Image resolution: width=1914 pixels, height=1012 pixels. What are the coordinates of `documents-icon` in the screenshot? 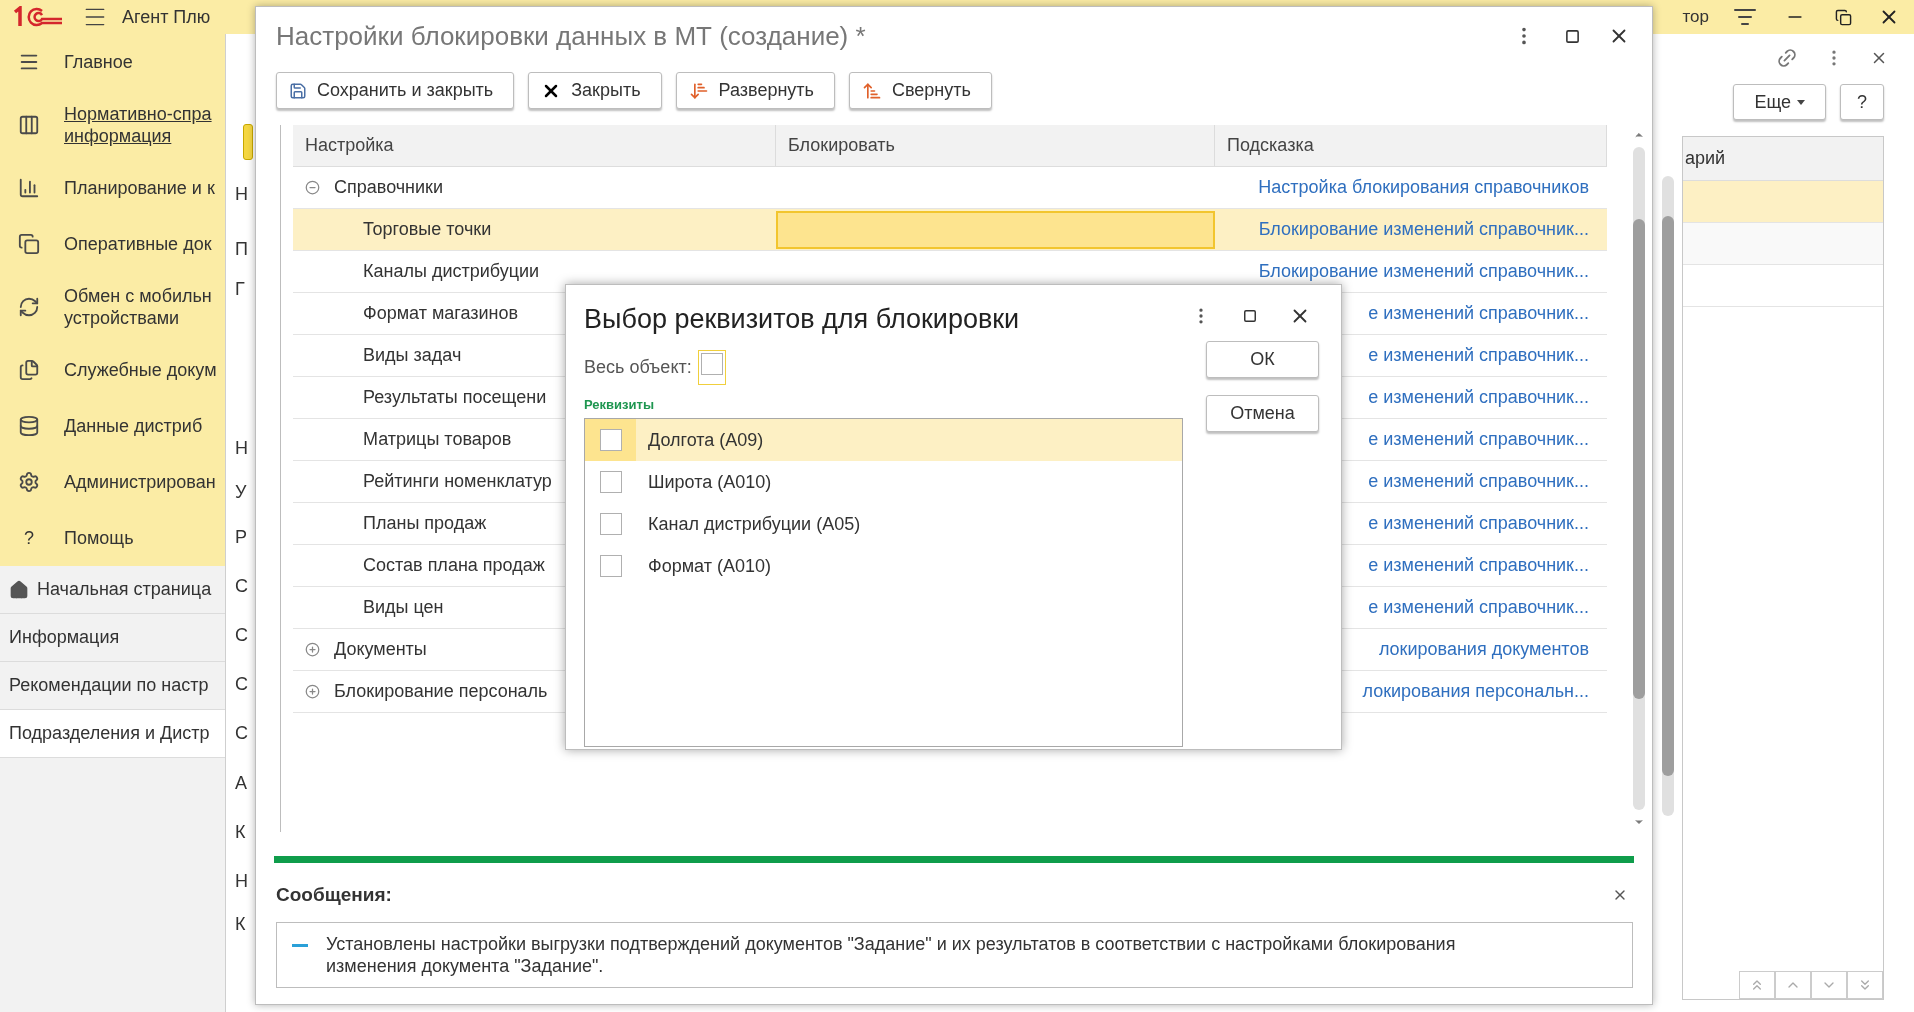 It's located at (29, 244).